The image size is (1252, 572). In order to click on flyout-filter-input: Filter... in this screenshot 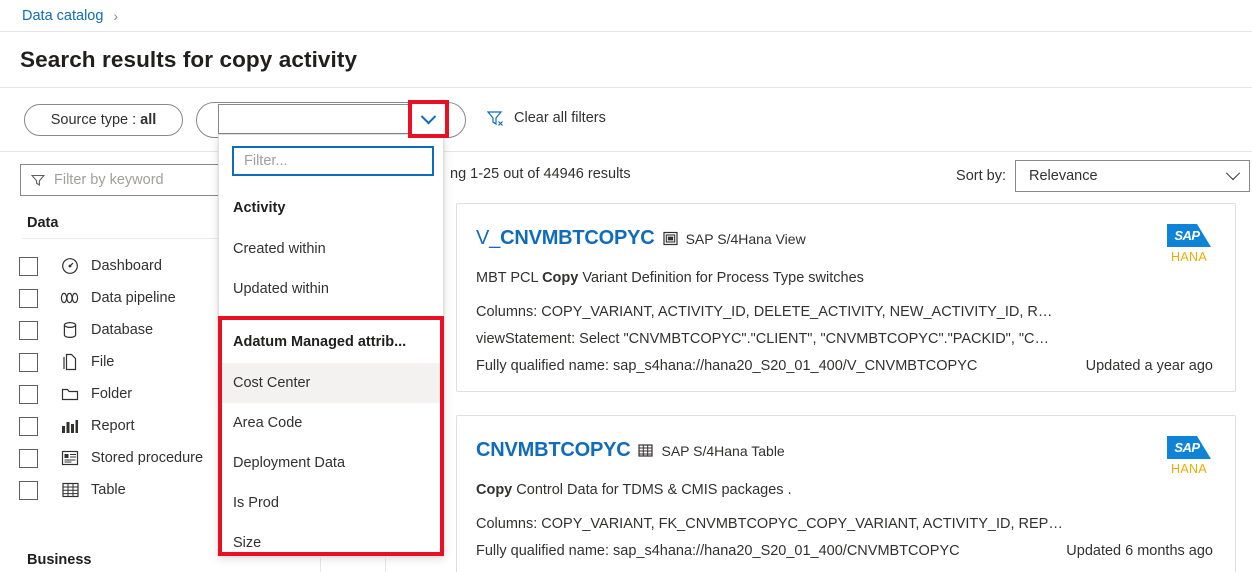, I will do `click(333, 161)`.